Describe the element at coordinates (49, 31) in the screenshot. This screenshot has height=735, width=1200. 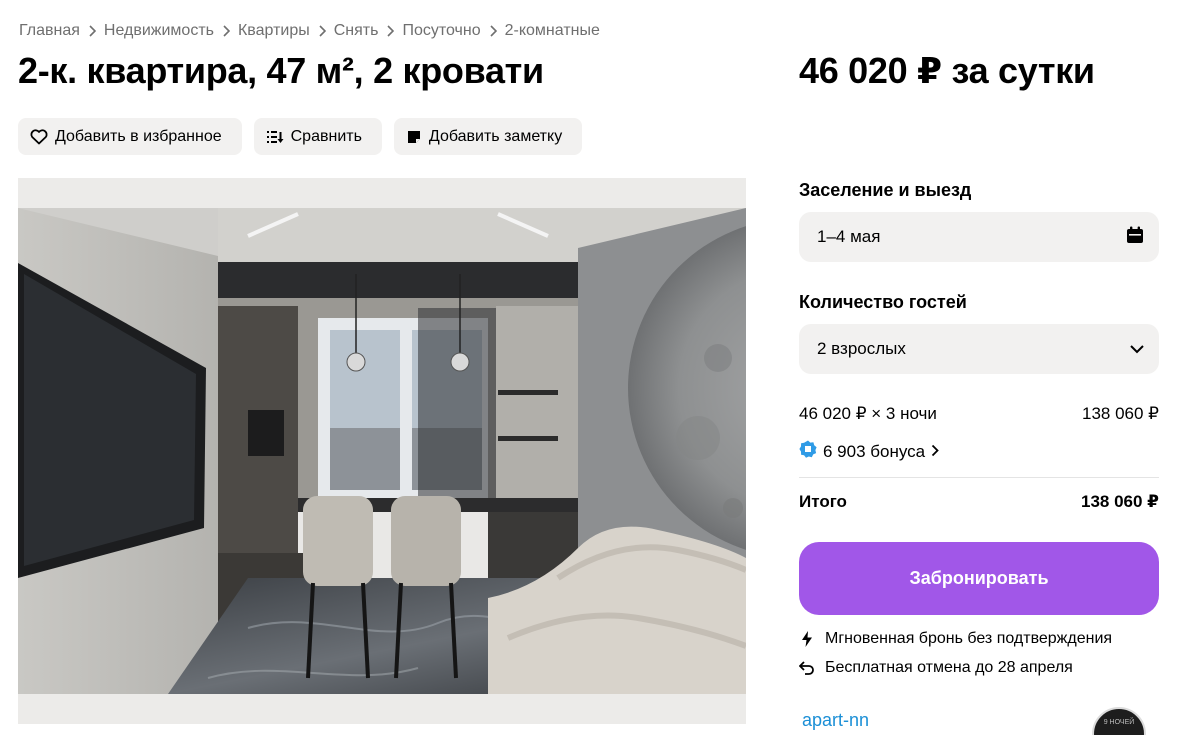
I see `breadcrumb-home: Главная` at that location.